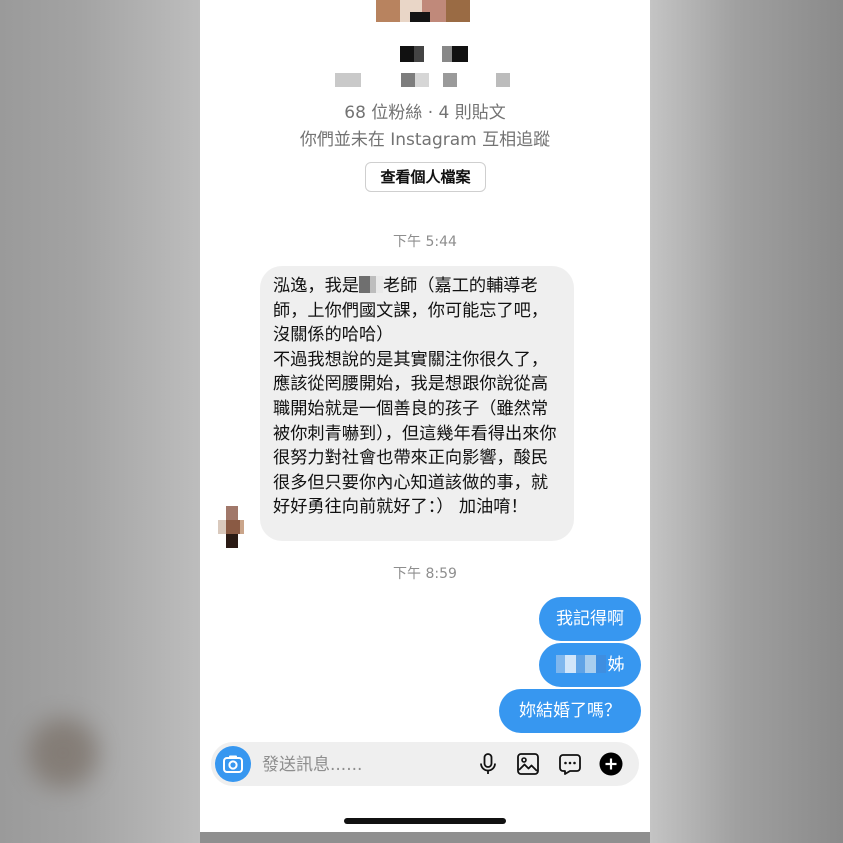 The width and height of the screenshot is (843, 843). I want to click on message-text-part: 泓逸，我是, so click(316, 286).